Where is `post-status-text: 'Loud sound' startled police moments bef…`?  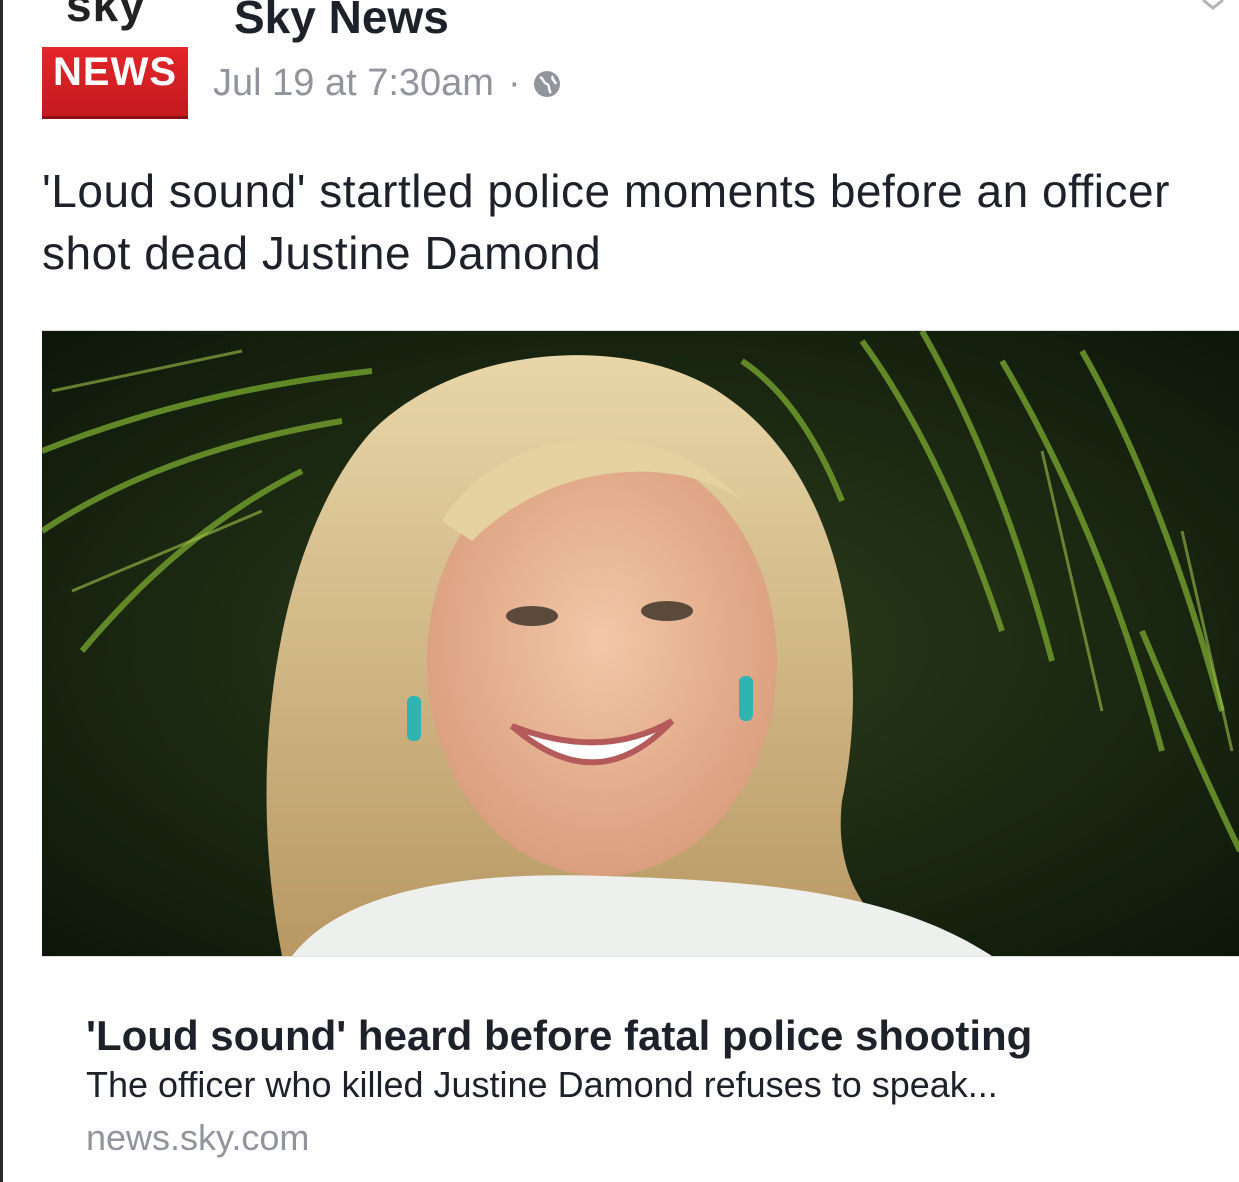
post-status-text: 'Loud sound' startled police moments bef… is located at coordinates (606, 222).